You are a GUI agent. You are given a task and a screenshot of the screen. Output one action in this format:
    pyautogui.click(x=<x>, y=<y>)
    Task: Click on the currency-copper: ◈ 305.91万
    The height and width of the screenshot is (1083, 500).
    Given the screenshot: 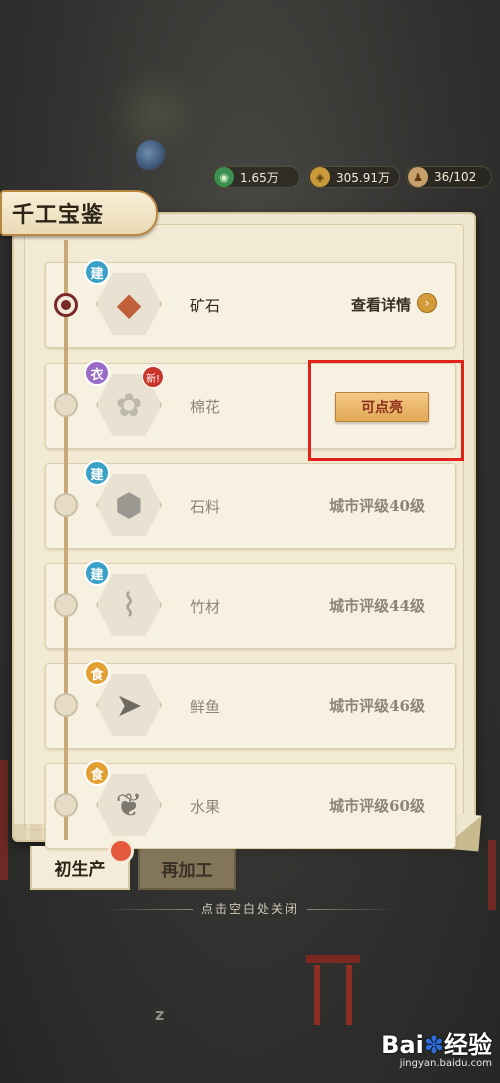 What is the action you would take?
    pyautogui.click(x=354, y=177)
    